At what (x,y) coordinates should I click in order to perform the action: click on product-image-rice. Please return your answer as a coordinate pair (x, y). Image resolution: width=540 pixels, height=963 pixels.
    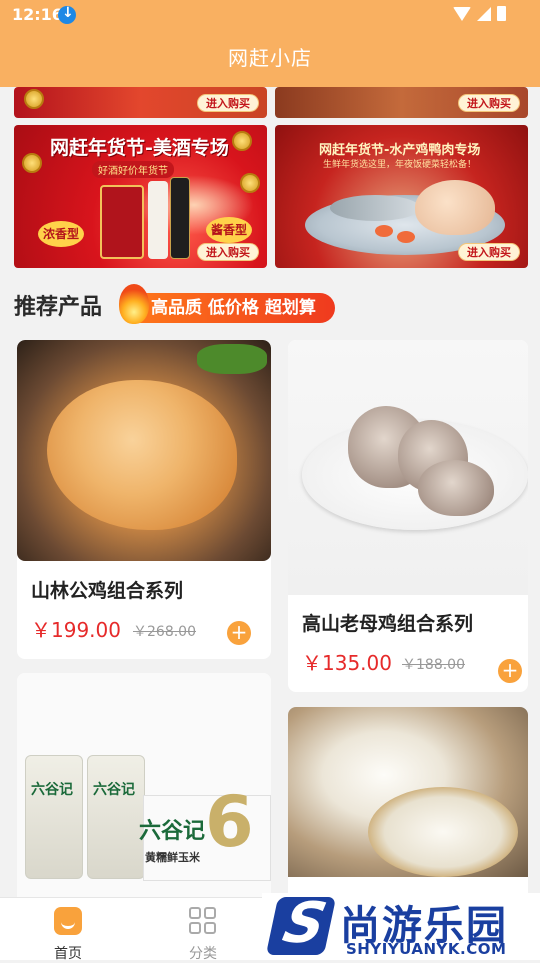
    Looking at the image, I should click on (408, 792).